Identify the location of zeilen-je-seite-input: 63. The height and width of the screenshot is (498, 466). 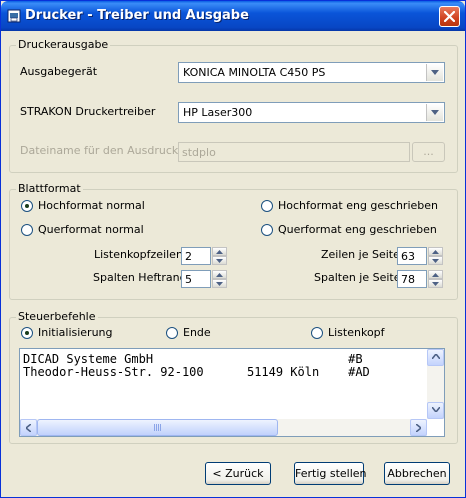
(412, 256).